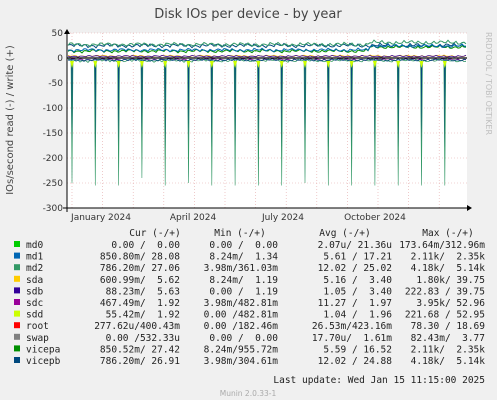 Image resolution: width=497 pixels, height=400 pixels. Describe the element at coordinates (53, 209) in the screenshot. I see `y-tick-label: -300` at that location.